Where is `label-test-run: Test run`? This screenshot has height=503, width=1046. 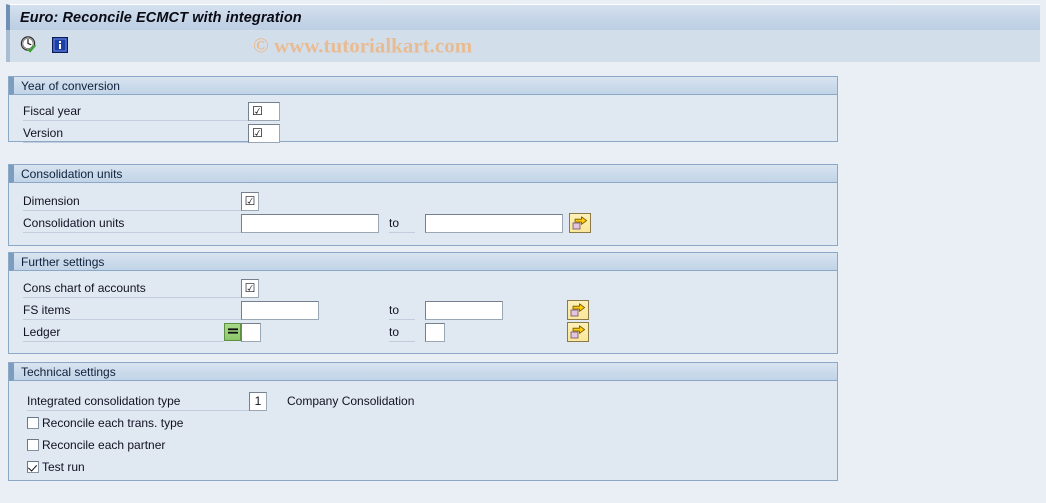 label-test-run: Test run is located at coordinates (63, 467).